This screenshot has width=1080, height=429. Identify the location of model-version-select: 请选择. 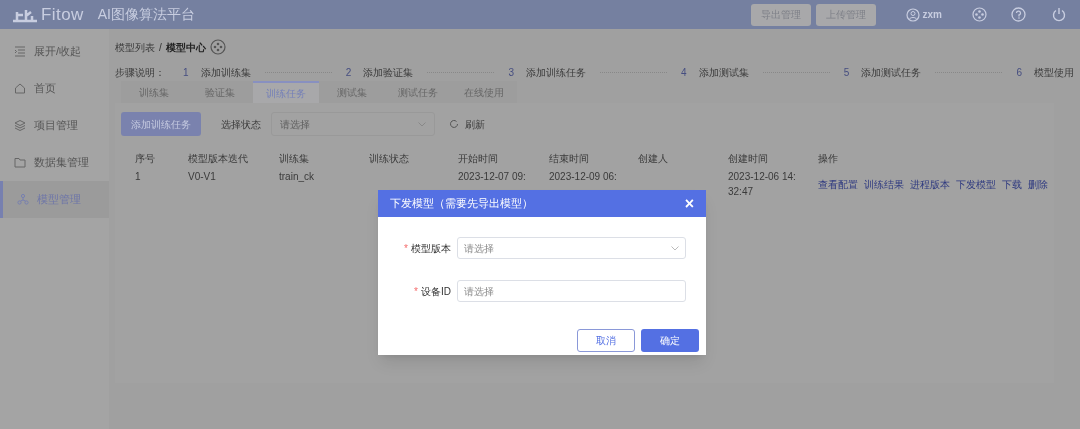
(571, 248).